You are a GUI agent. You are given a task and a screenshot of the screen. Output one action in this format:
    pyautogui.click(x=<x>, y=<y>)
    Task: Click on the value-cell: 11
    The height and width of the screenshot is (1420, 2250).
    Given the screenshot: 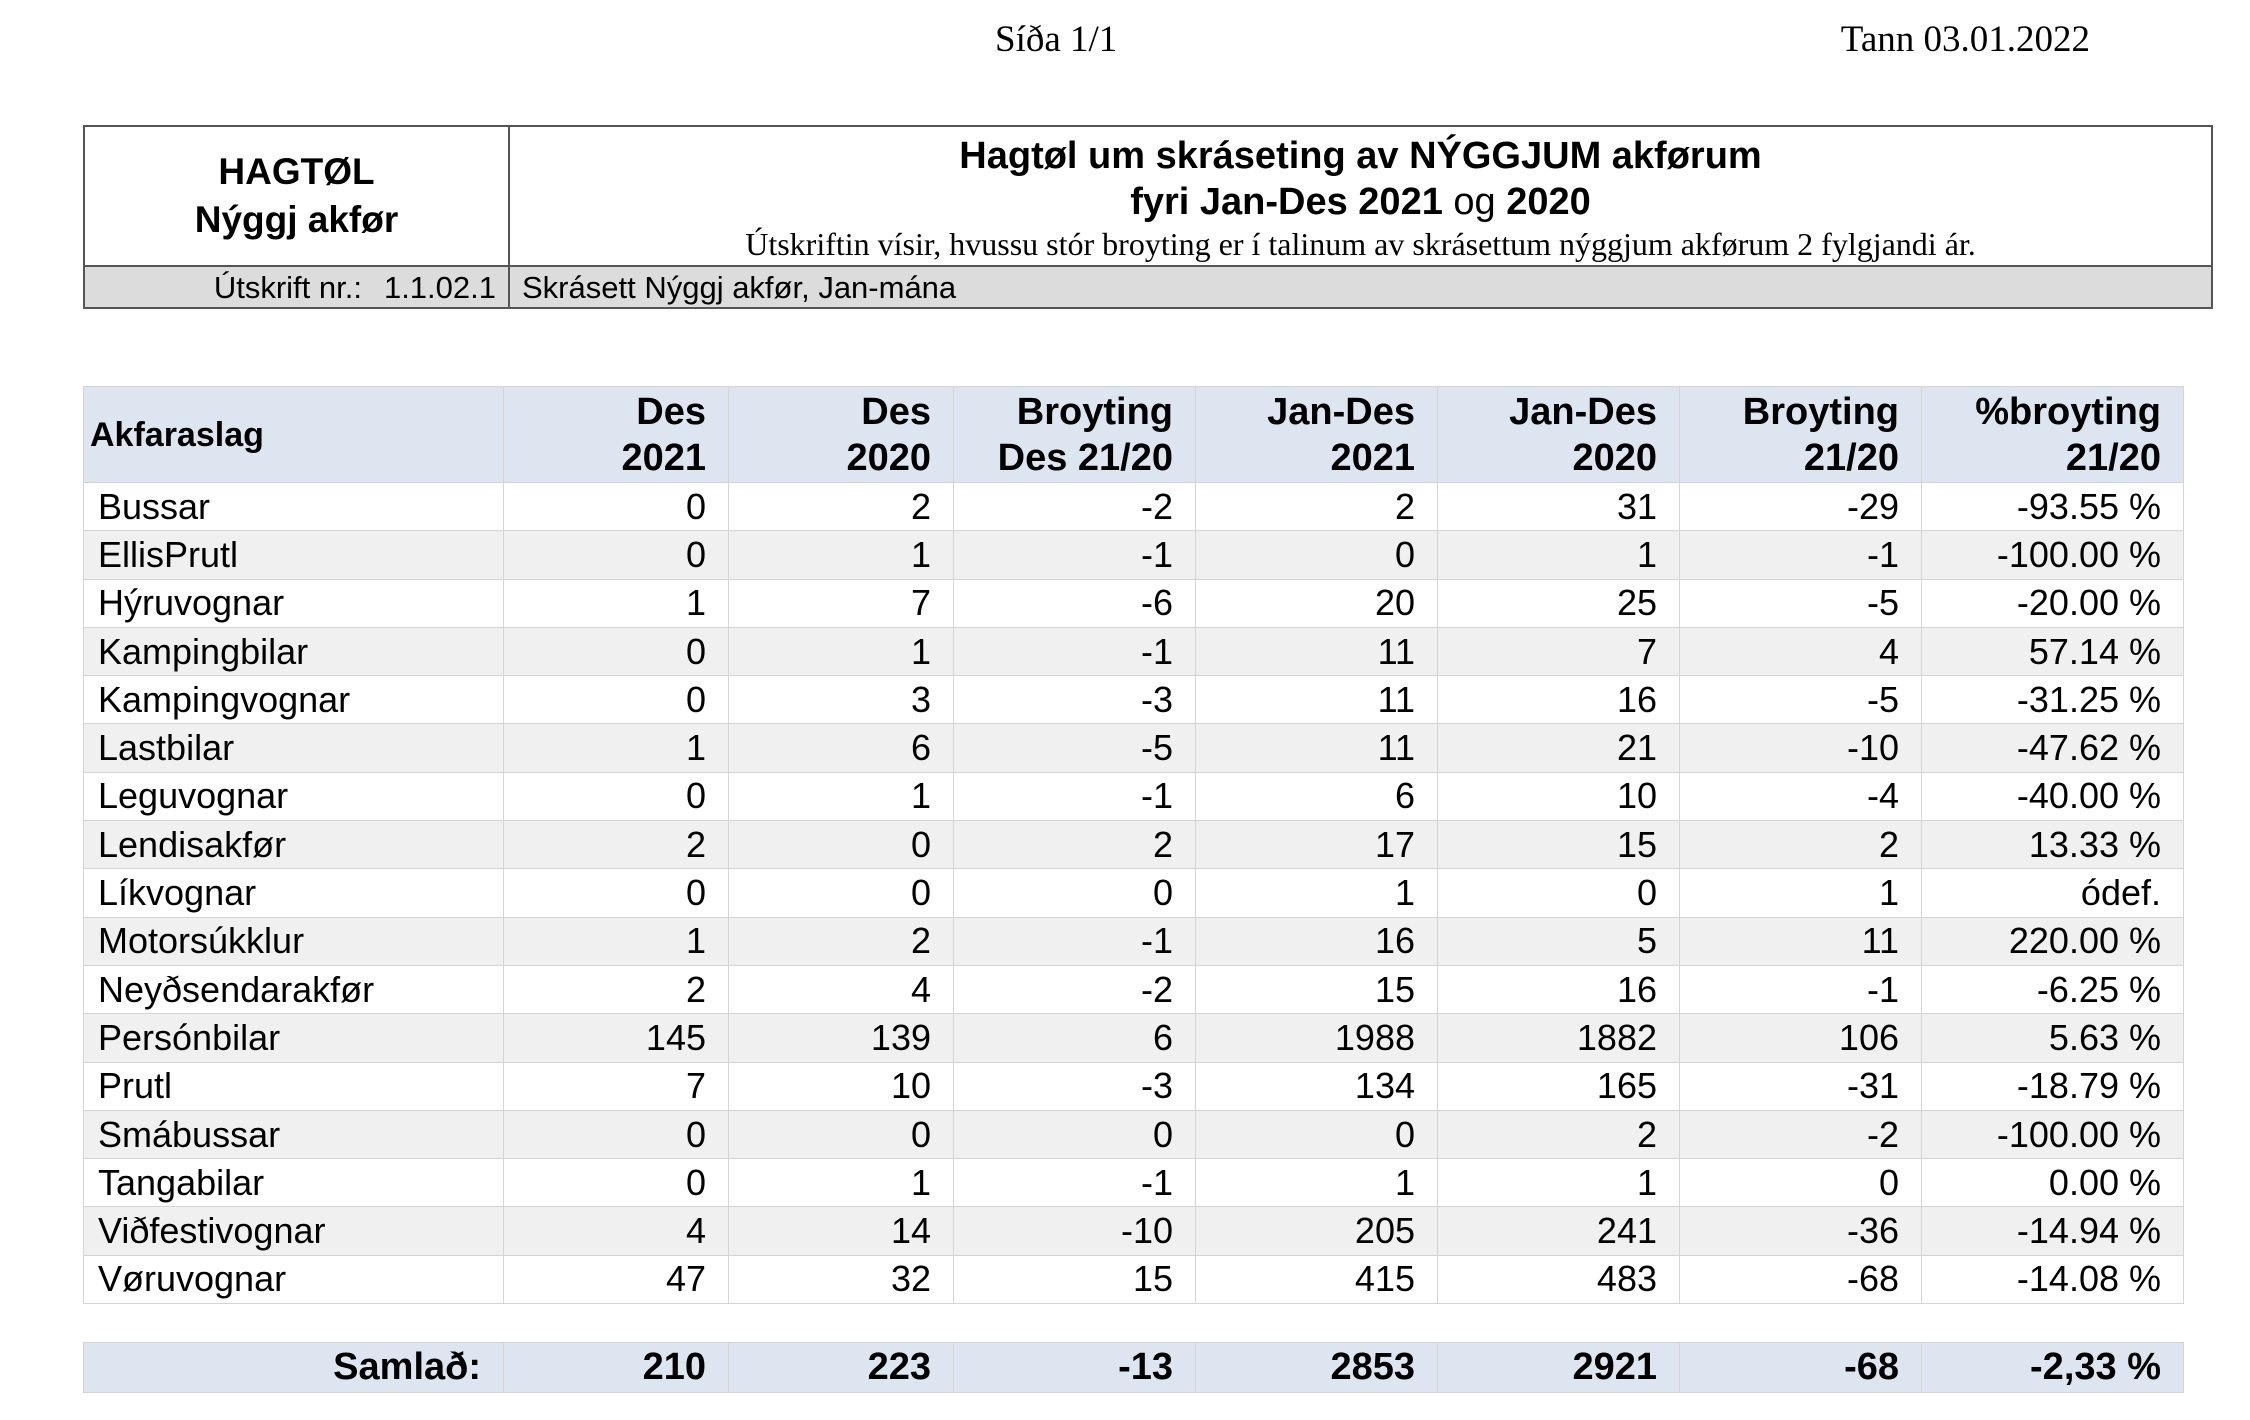 What is the action you would take?
    pyautogui.click(x=1316, y=700)
    